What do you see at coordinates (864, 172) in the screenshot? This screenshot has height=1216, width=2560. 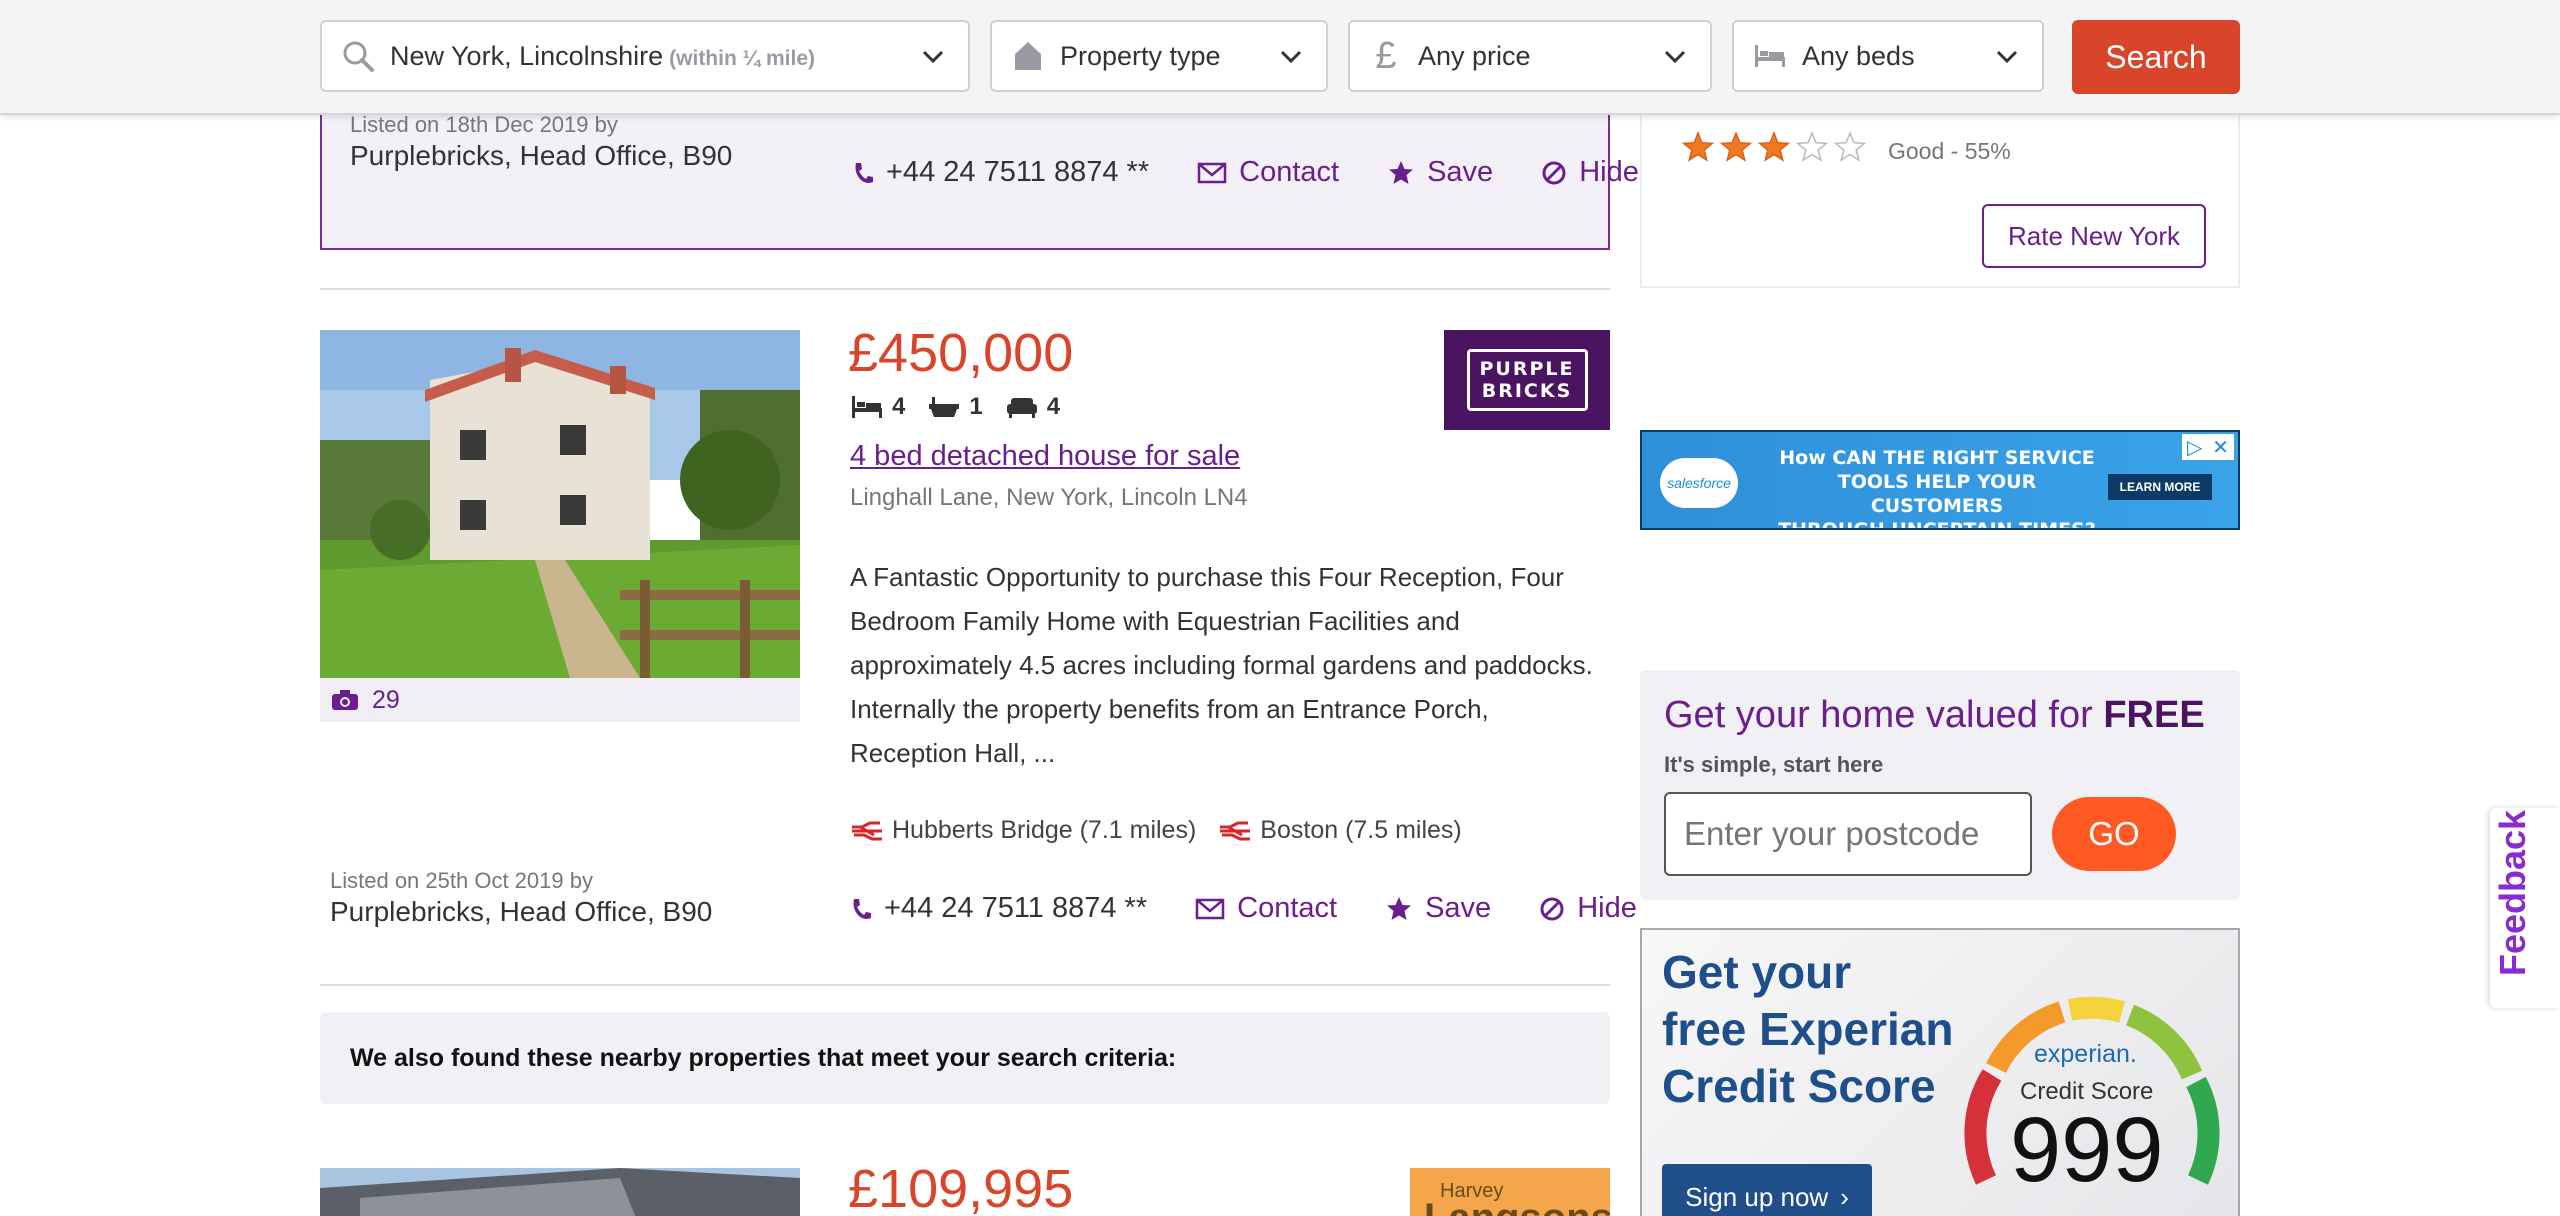 I see `phone-icon` at bounding box center [864, 172].